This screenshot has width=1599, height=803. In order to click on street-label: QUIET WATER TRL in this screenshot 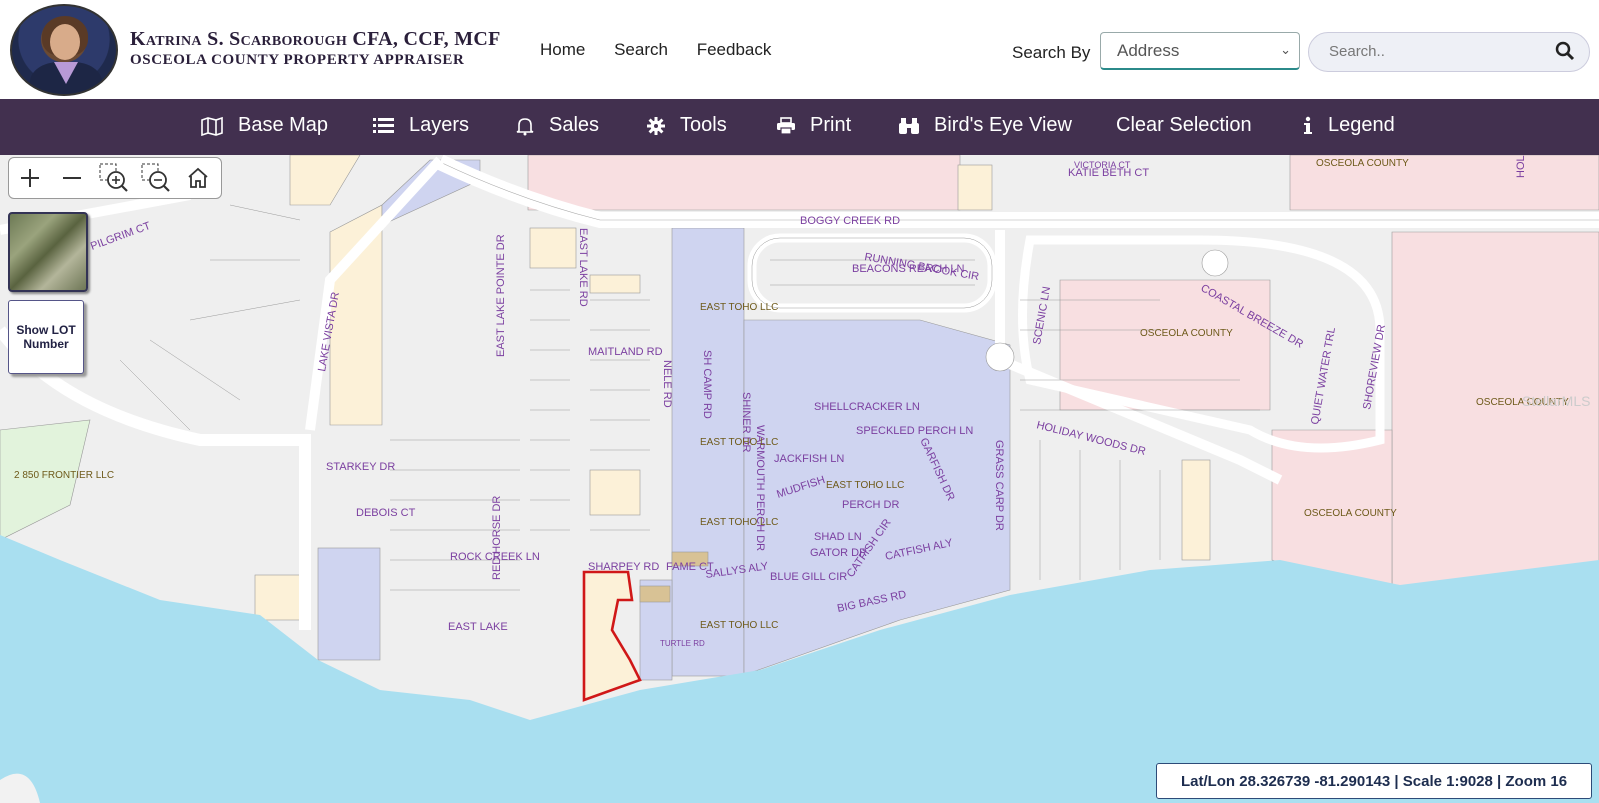, I will do `click(1323, 375)`.